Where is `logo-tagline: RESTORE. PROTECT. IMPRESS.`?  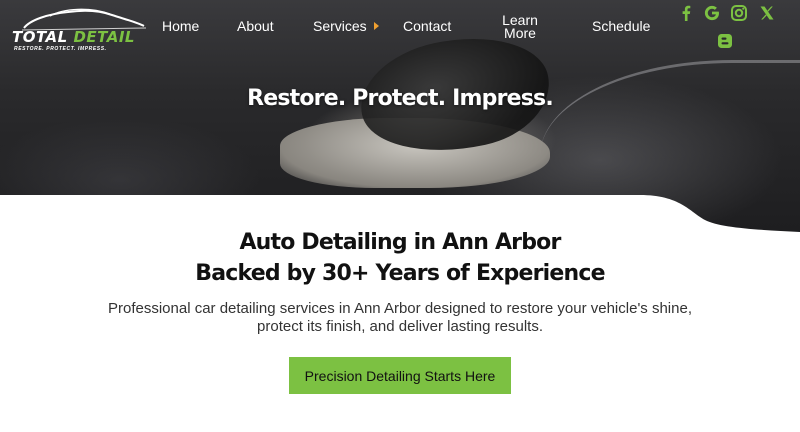
logo-tagline: RESTORE. PROTECT. IMPRESS. is located at coordinates (60, 49).